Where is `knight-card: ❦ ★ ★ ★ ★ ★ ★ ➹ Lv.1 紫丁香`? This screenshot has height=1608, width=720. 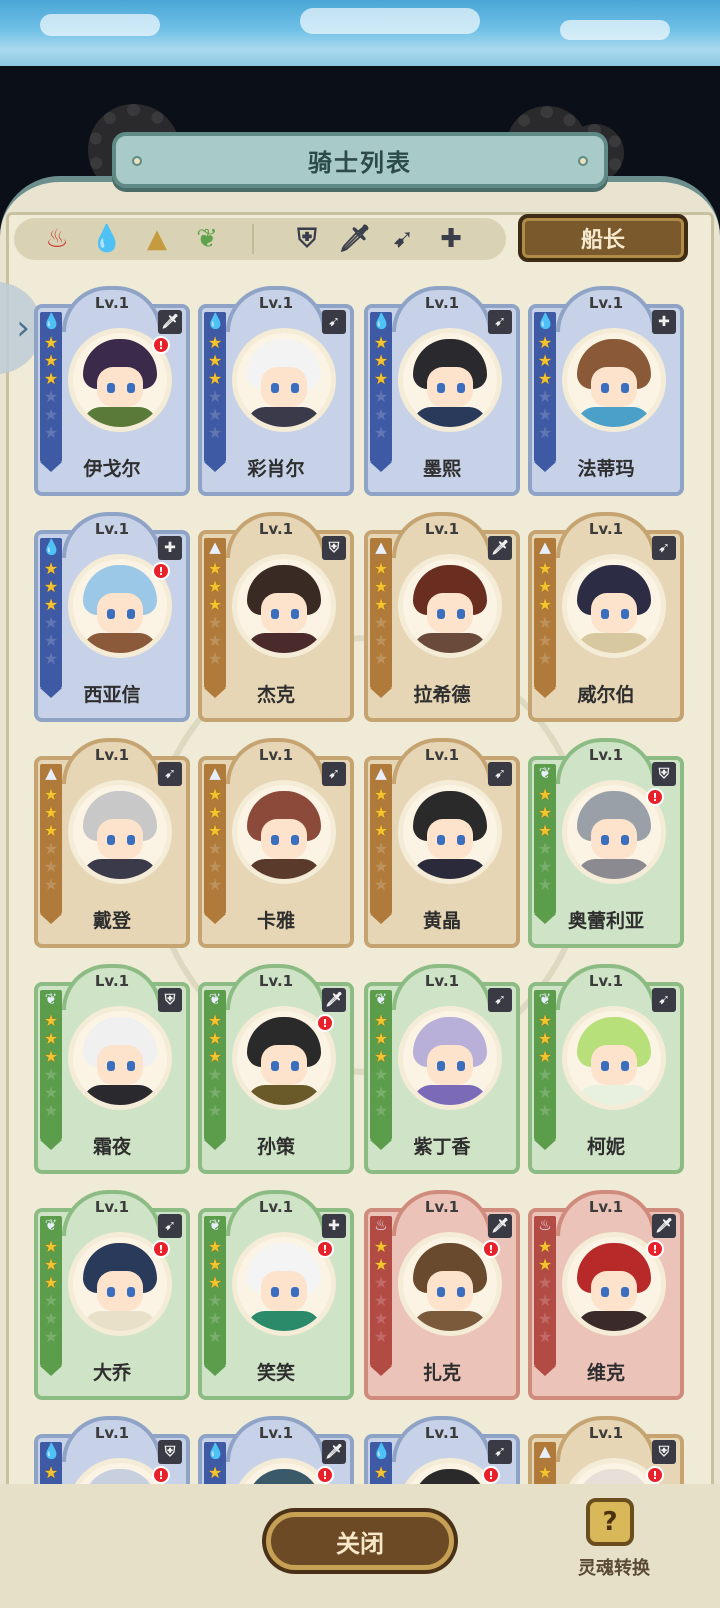 knight-card: ❦ ★ ★ ★ ★ ★ ★ ➹ Lv.1 紫丁香 is located at coordinates (442, 1069).